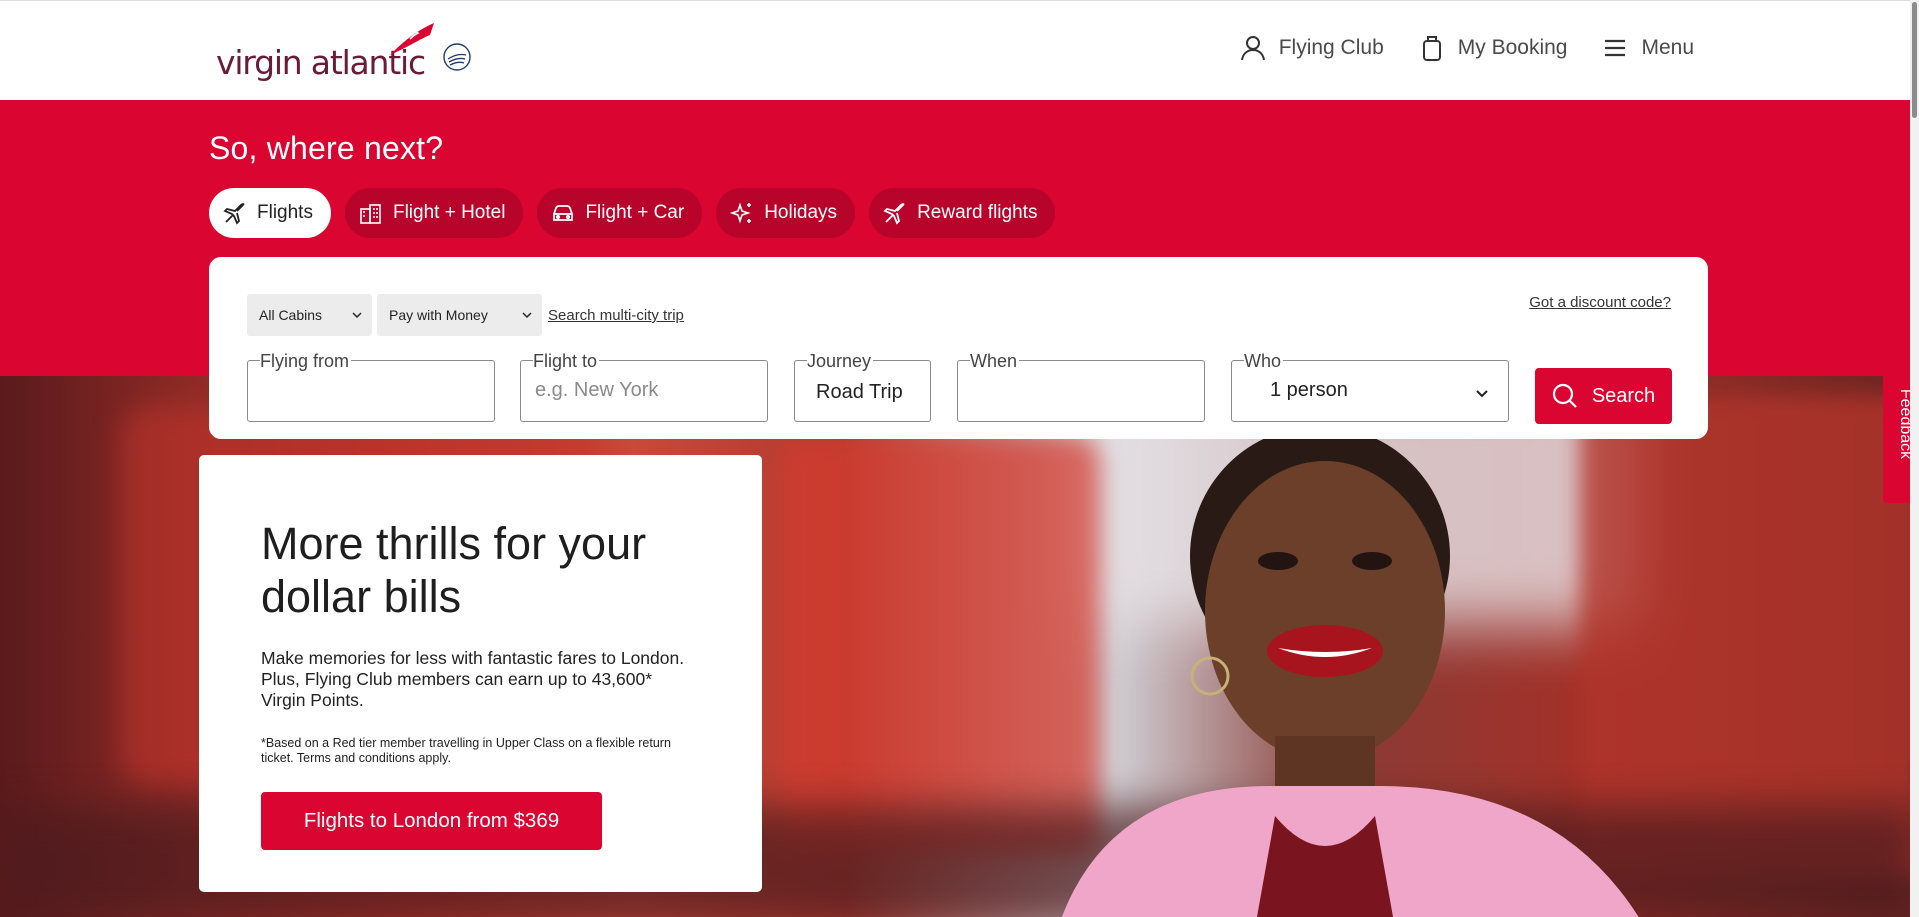 This screenshot has width=1919, height=917. I want to click on my-booking-link: My Booking, so click(1493, 48).